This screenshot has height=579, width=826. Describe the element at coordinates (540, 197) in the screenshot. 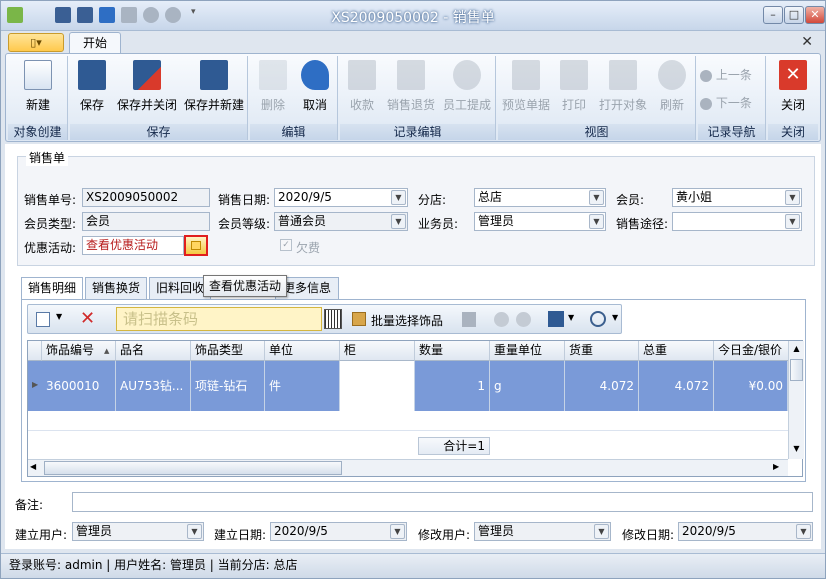

I see `branch-field: 总店 ▼` at that location.